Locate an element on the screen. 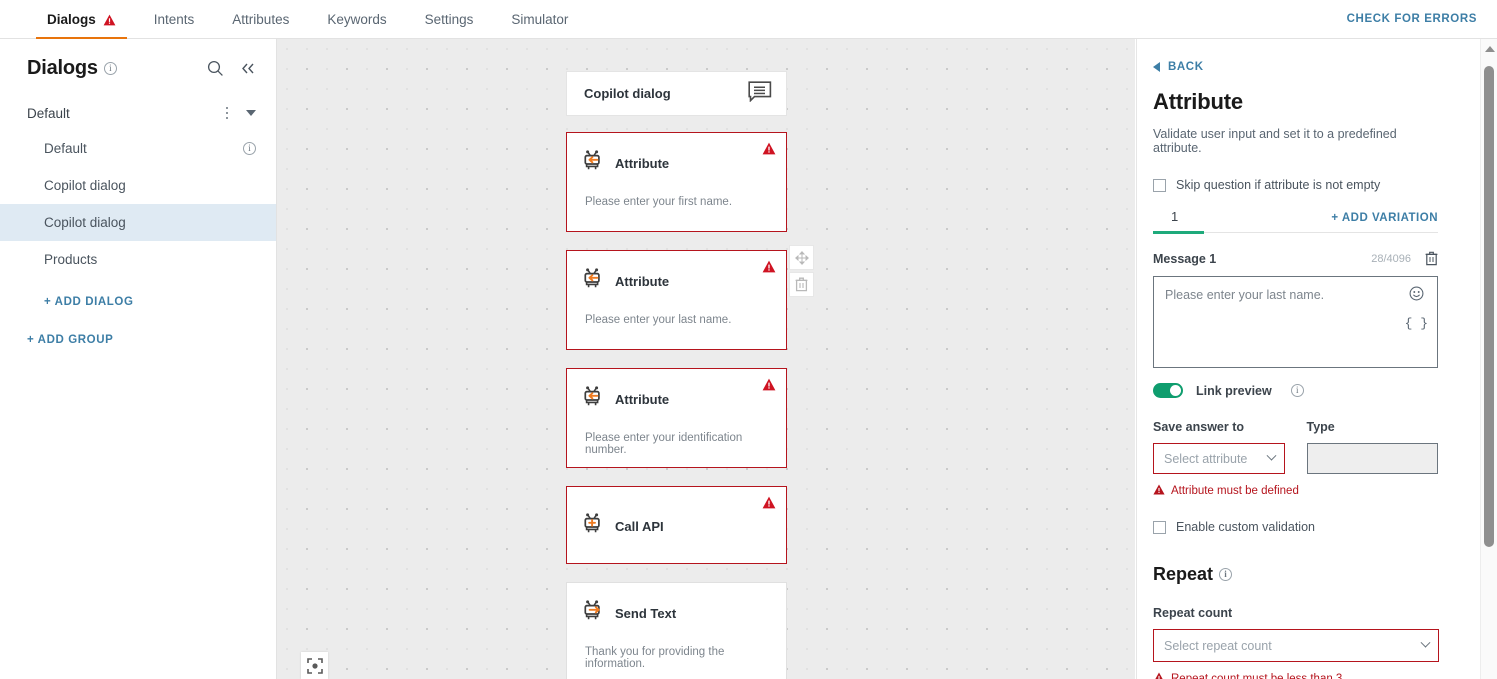  canvas-header-node: Copilot dialog is located at coordinates (676, 93).